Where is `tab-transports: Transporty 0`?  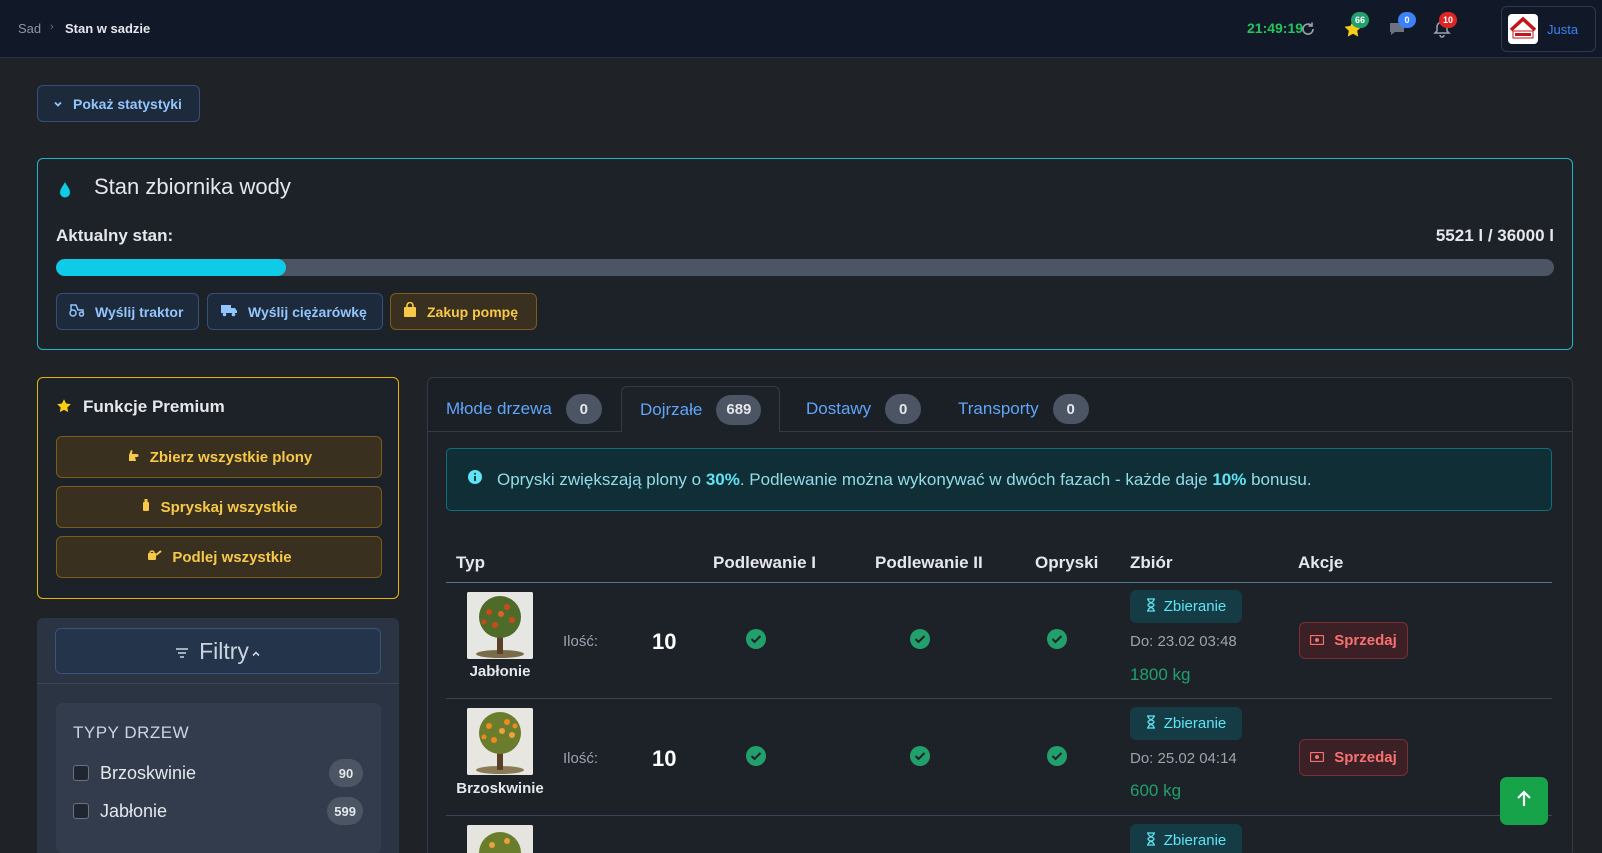 tab-transports: Transporty 0 is located at coordinates (1023, 409).